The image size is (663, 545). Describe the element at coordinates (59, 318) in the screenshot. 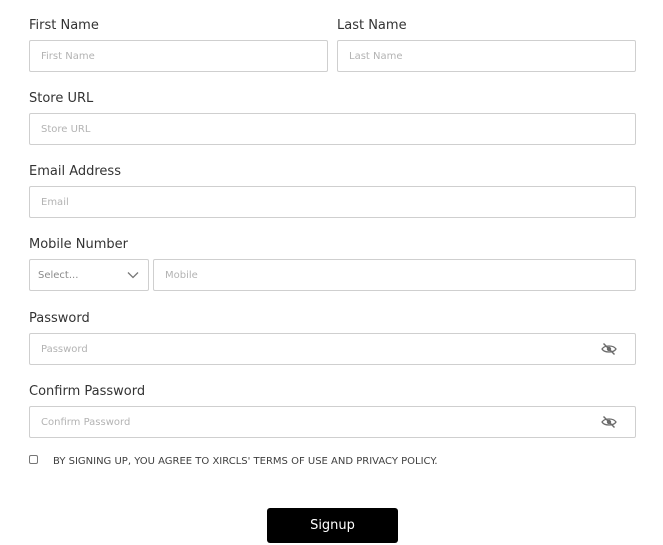

I see `password-label: Password` at that location.